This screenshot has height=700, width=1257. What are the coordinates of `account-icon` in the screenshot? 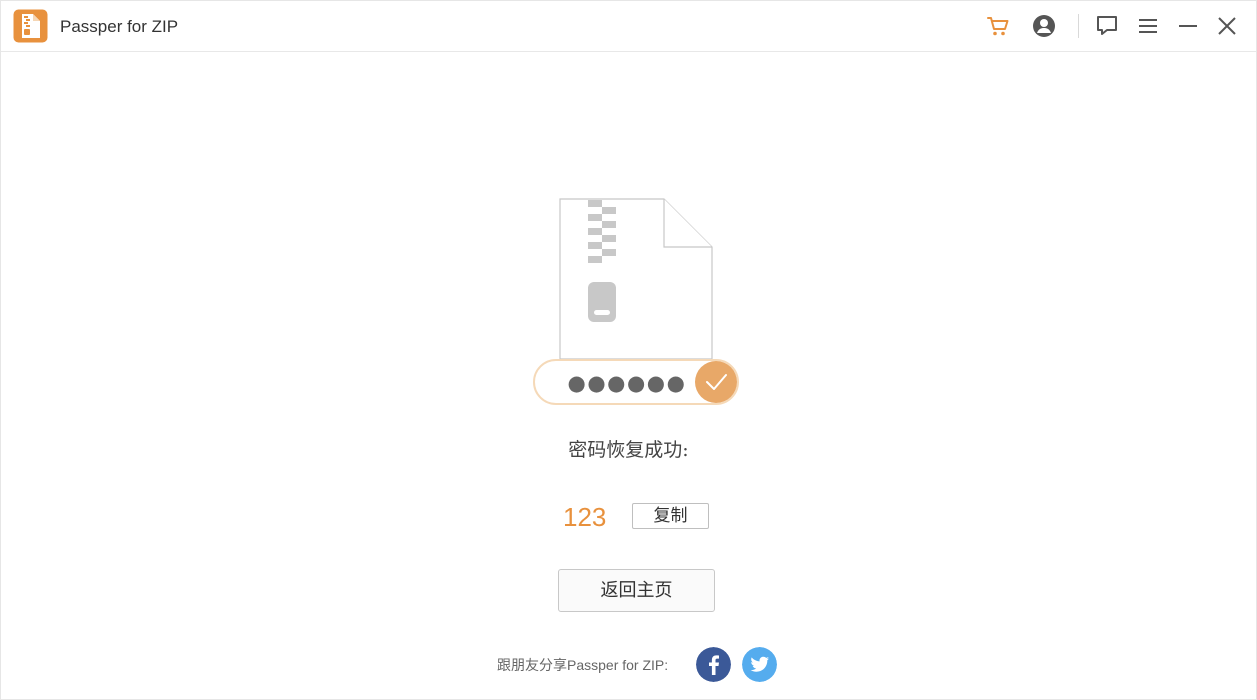 It's located at (1044, 26).